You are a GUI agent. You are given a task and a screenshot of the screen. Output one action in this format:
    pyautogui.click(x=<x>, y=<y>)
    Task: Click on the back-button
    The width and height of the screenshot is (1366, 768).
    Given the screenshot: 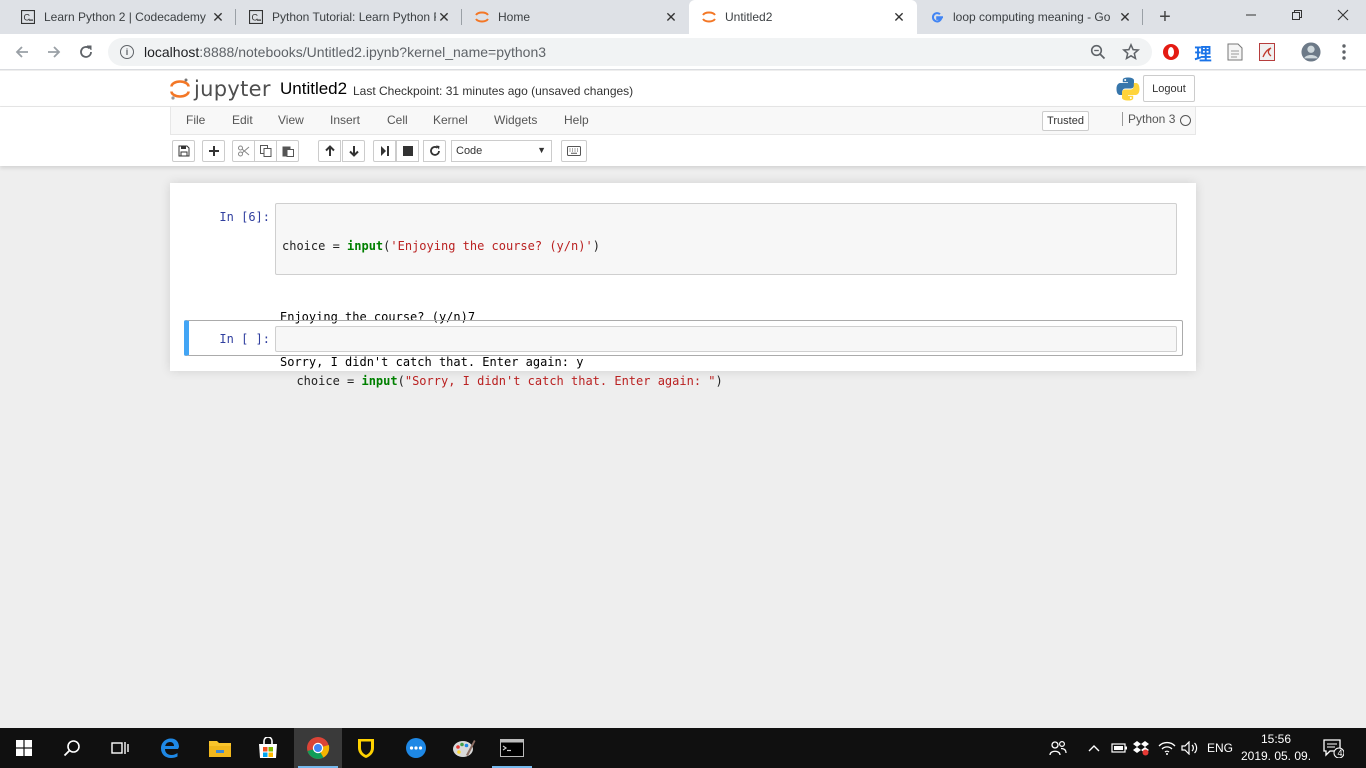 What is the action you would take?
    pyautogui.click(x=22, y=52)
    